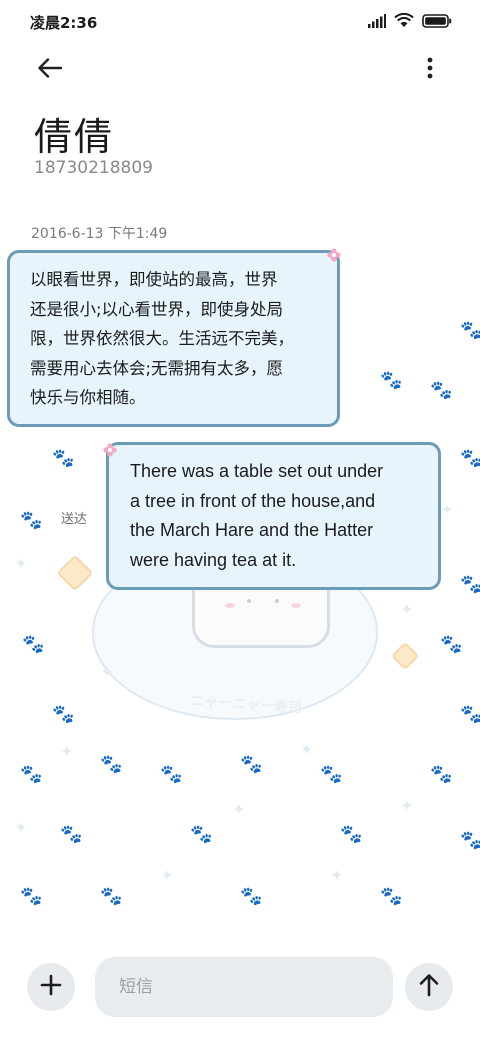  Describe the element at coordinates (157, 368) in the screenshot. I see `message-line: 需要用心去体会;无需拥有太多，愿` at that location.